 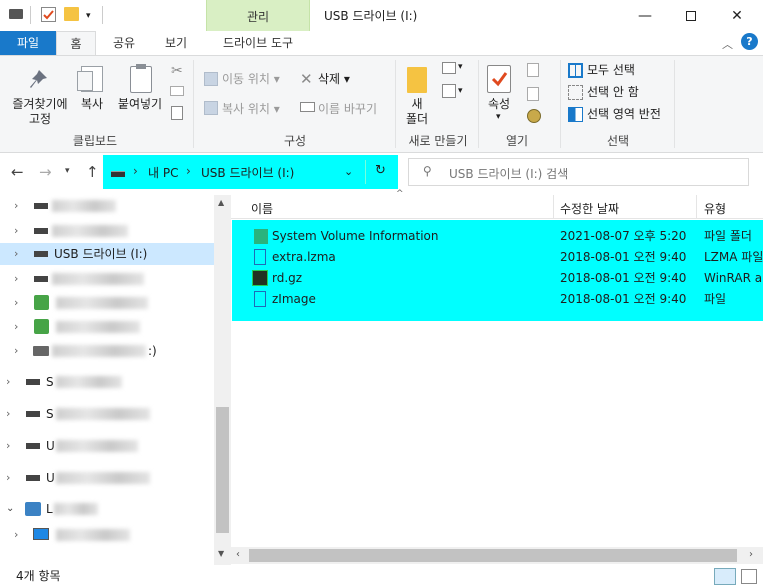 I want to click on scroll-down-icon: ▼, so click(x=221, y=553).